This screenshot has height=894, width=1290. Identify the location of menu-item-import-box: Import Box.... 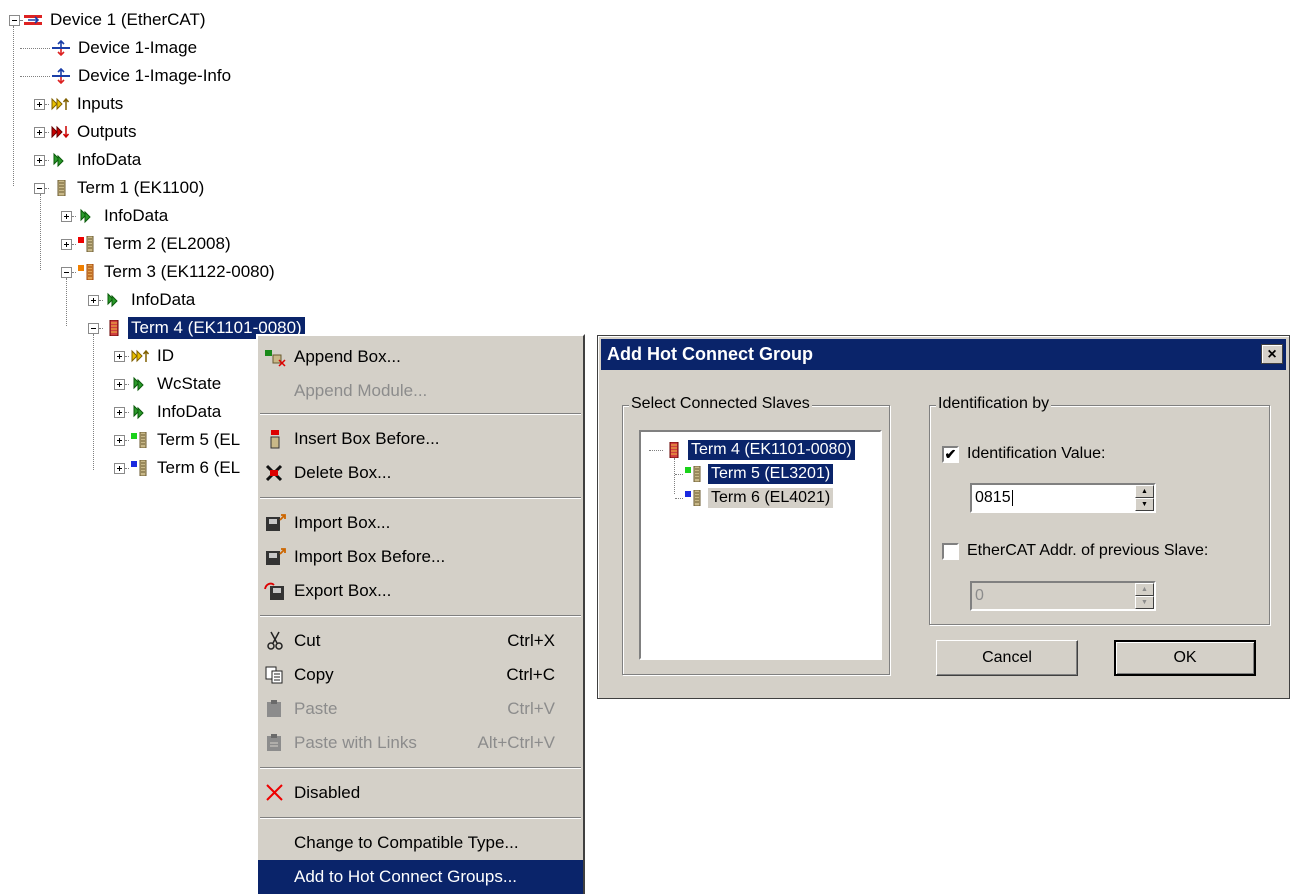
(420, 523).